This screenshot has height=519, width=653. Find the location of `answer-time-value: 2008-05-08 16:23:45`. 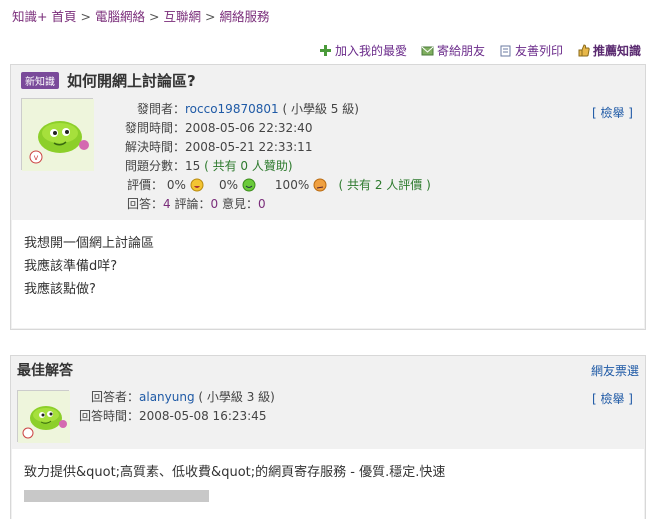

answer-time-value: 2008-05-08 16:23:45 is located at coordinates (203, 416).